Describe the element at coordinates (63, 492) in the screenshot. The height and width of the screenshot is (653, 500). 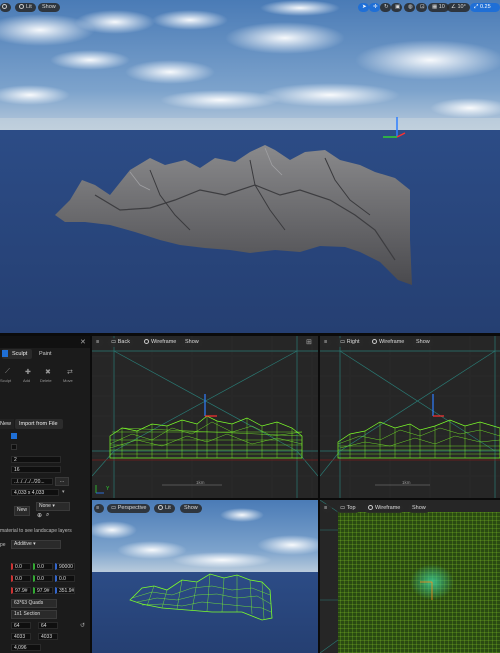
I see `resolution-dropdown-icon: ▾` at that location.